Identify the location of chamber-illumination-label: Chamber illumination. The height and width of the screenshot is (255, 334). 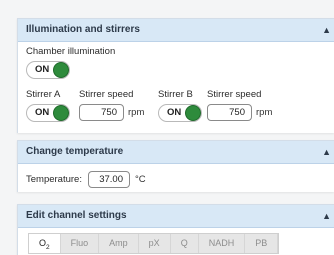
(71, 51).